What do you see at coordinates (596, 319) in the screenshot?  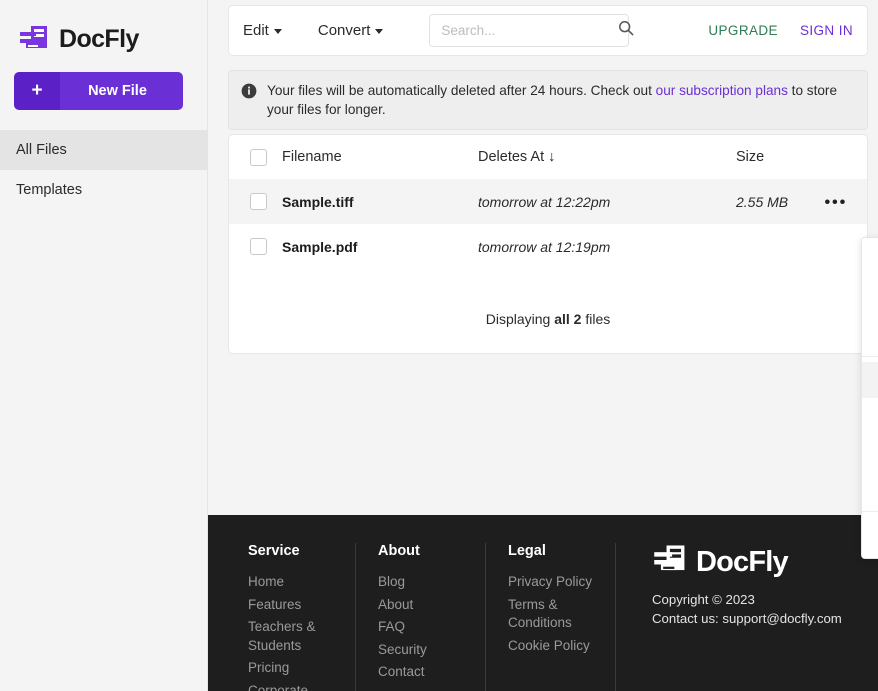 I see `displaying-suffix: files` at bounding box center [596, 319].